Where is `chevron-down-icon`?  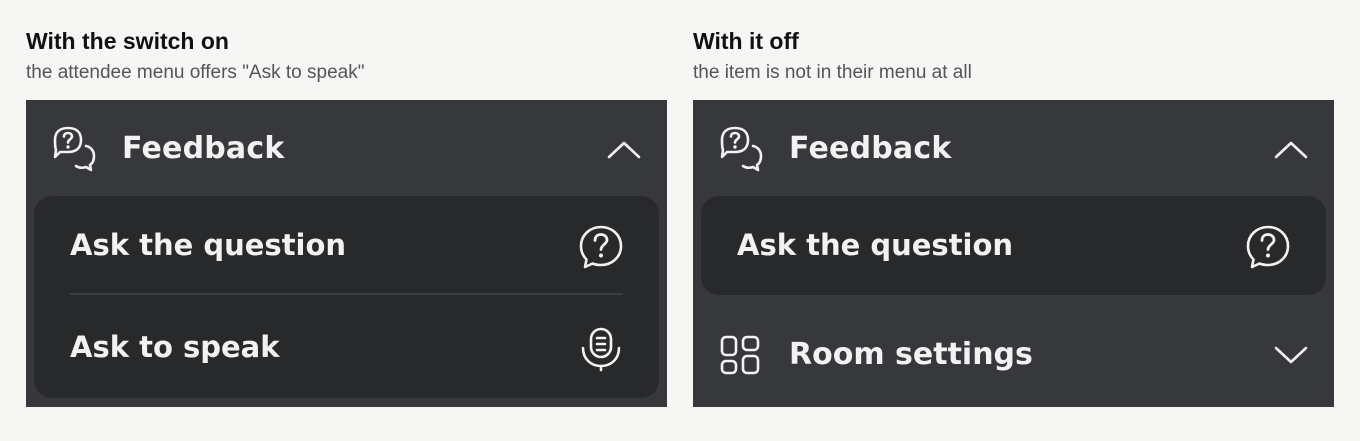
chevron-down-icon is located at coordinates (1291, 355).